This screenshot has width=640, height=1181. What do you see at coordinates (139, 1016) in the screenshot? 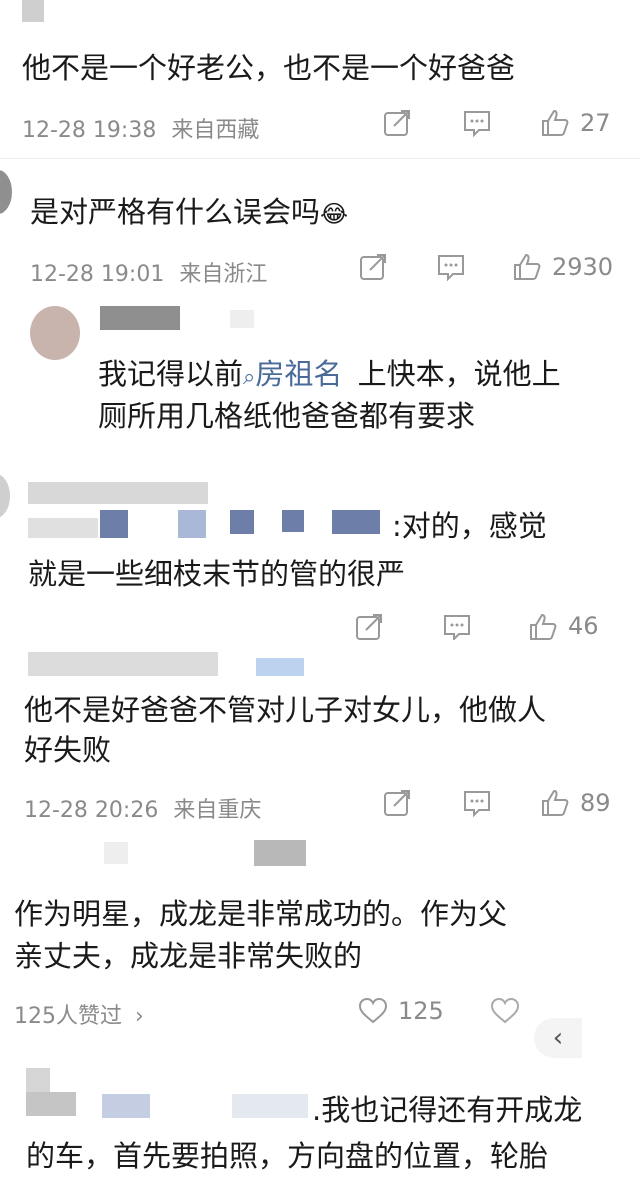
I see `chevron-right-icon: ›` at bounding box center [139, 1016].